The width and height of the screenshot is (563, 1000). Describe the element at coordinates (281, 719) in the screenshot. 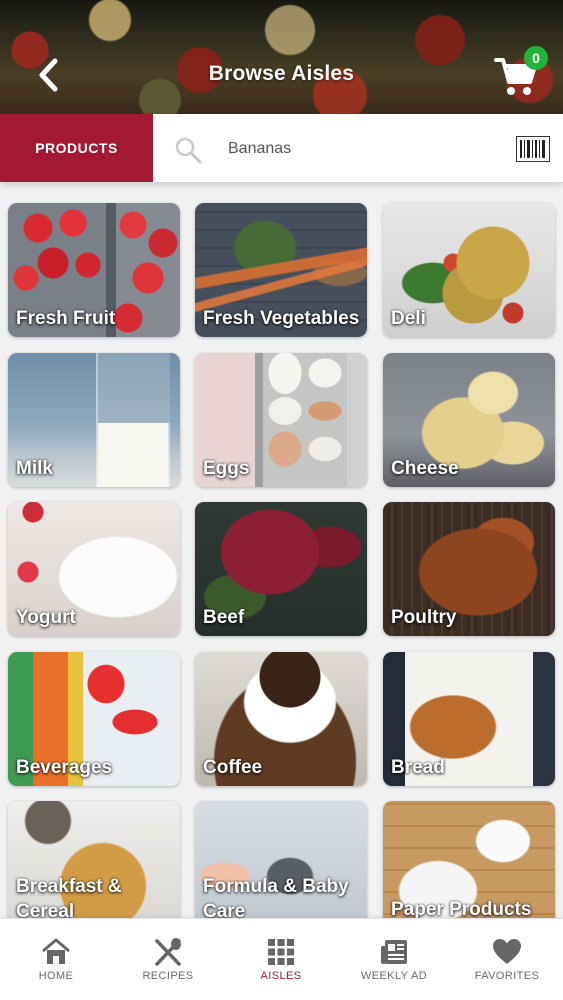

I see `aisle-tile-coffee: Coffee` at that location.